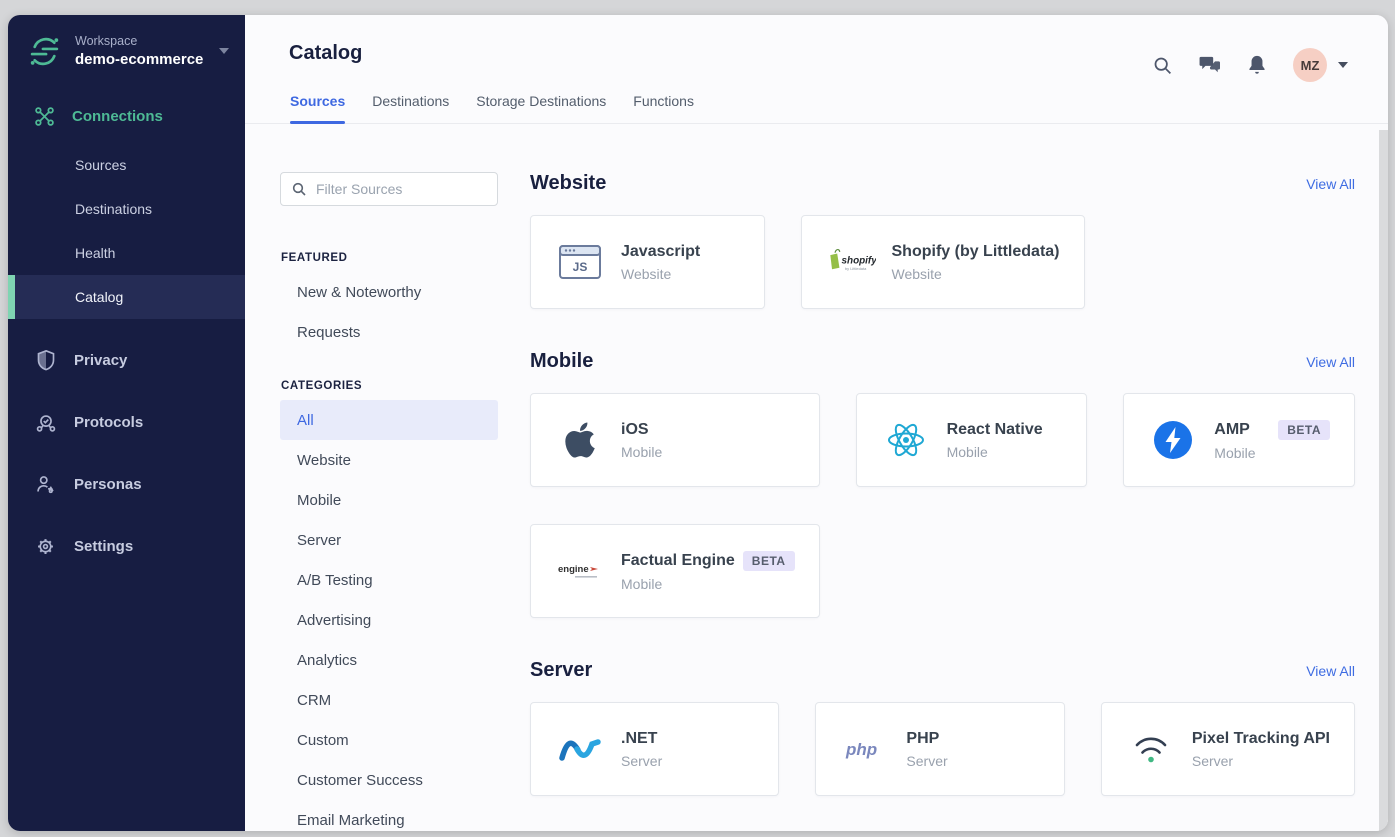 Image resolution: width=1395 pixels, height=837 pixels. Describe the element at coordinates (224, 51) in the screenshot. I see `workspace-caret-icon` at that location.